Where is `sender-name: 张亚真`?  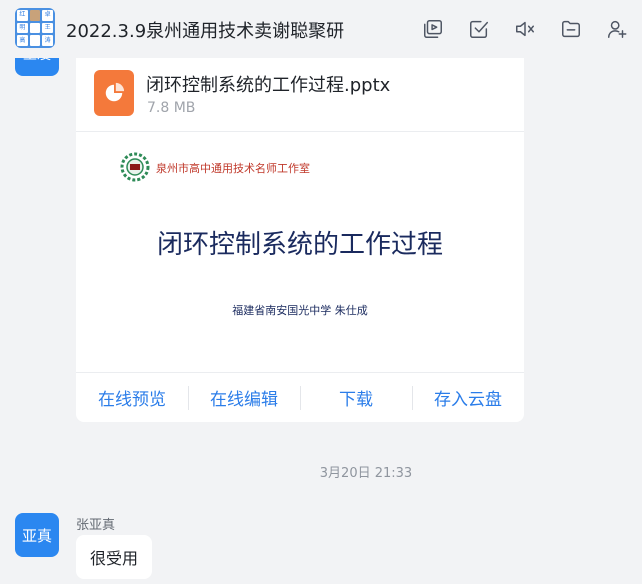 sender-name: 张亚真 is located at coordinates (96, 525).